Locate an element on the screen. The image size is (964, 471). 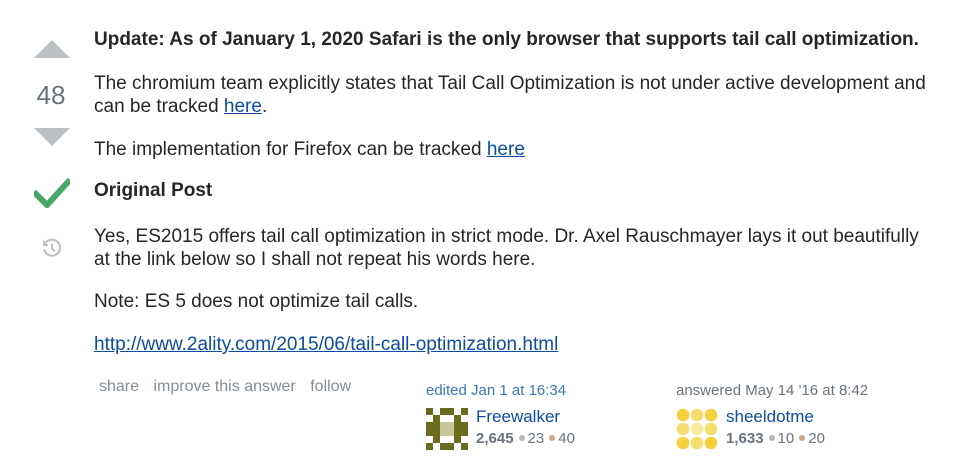
edited-timestamp: edited Jan 1 at 16:34 is located at coordinates (496, 390).